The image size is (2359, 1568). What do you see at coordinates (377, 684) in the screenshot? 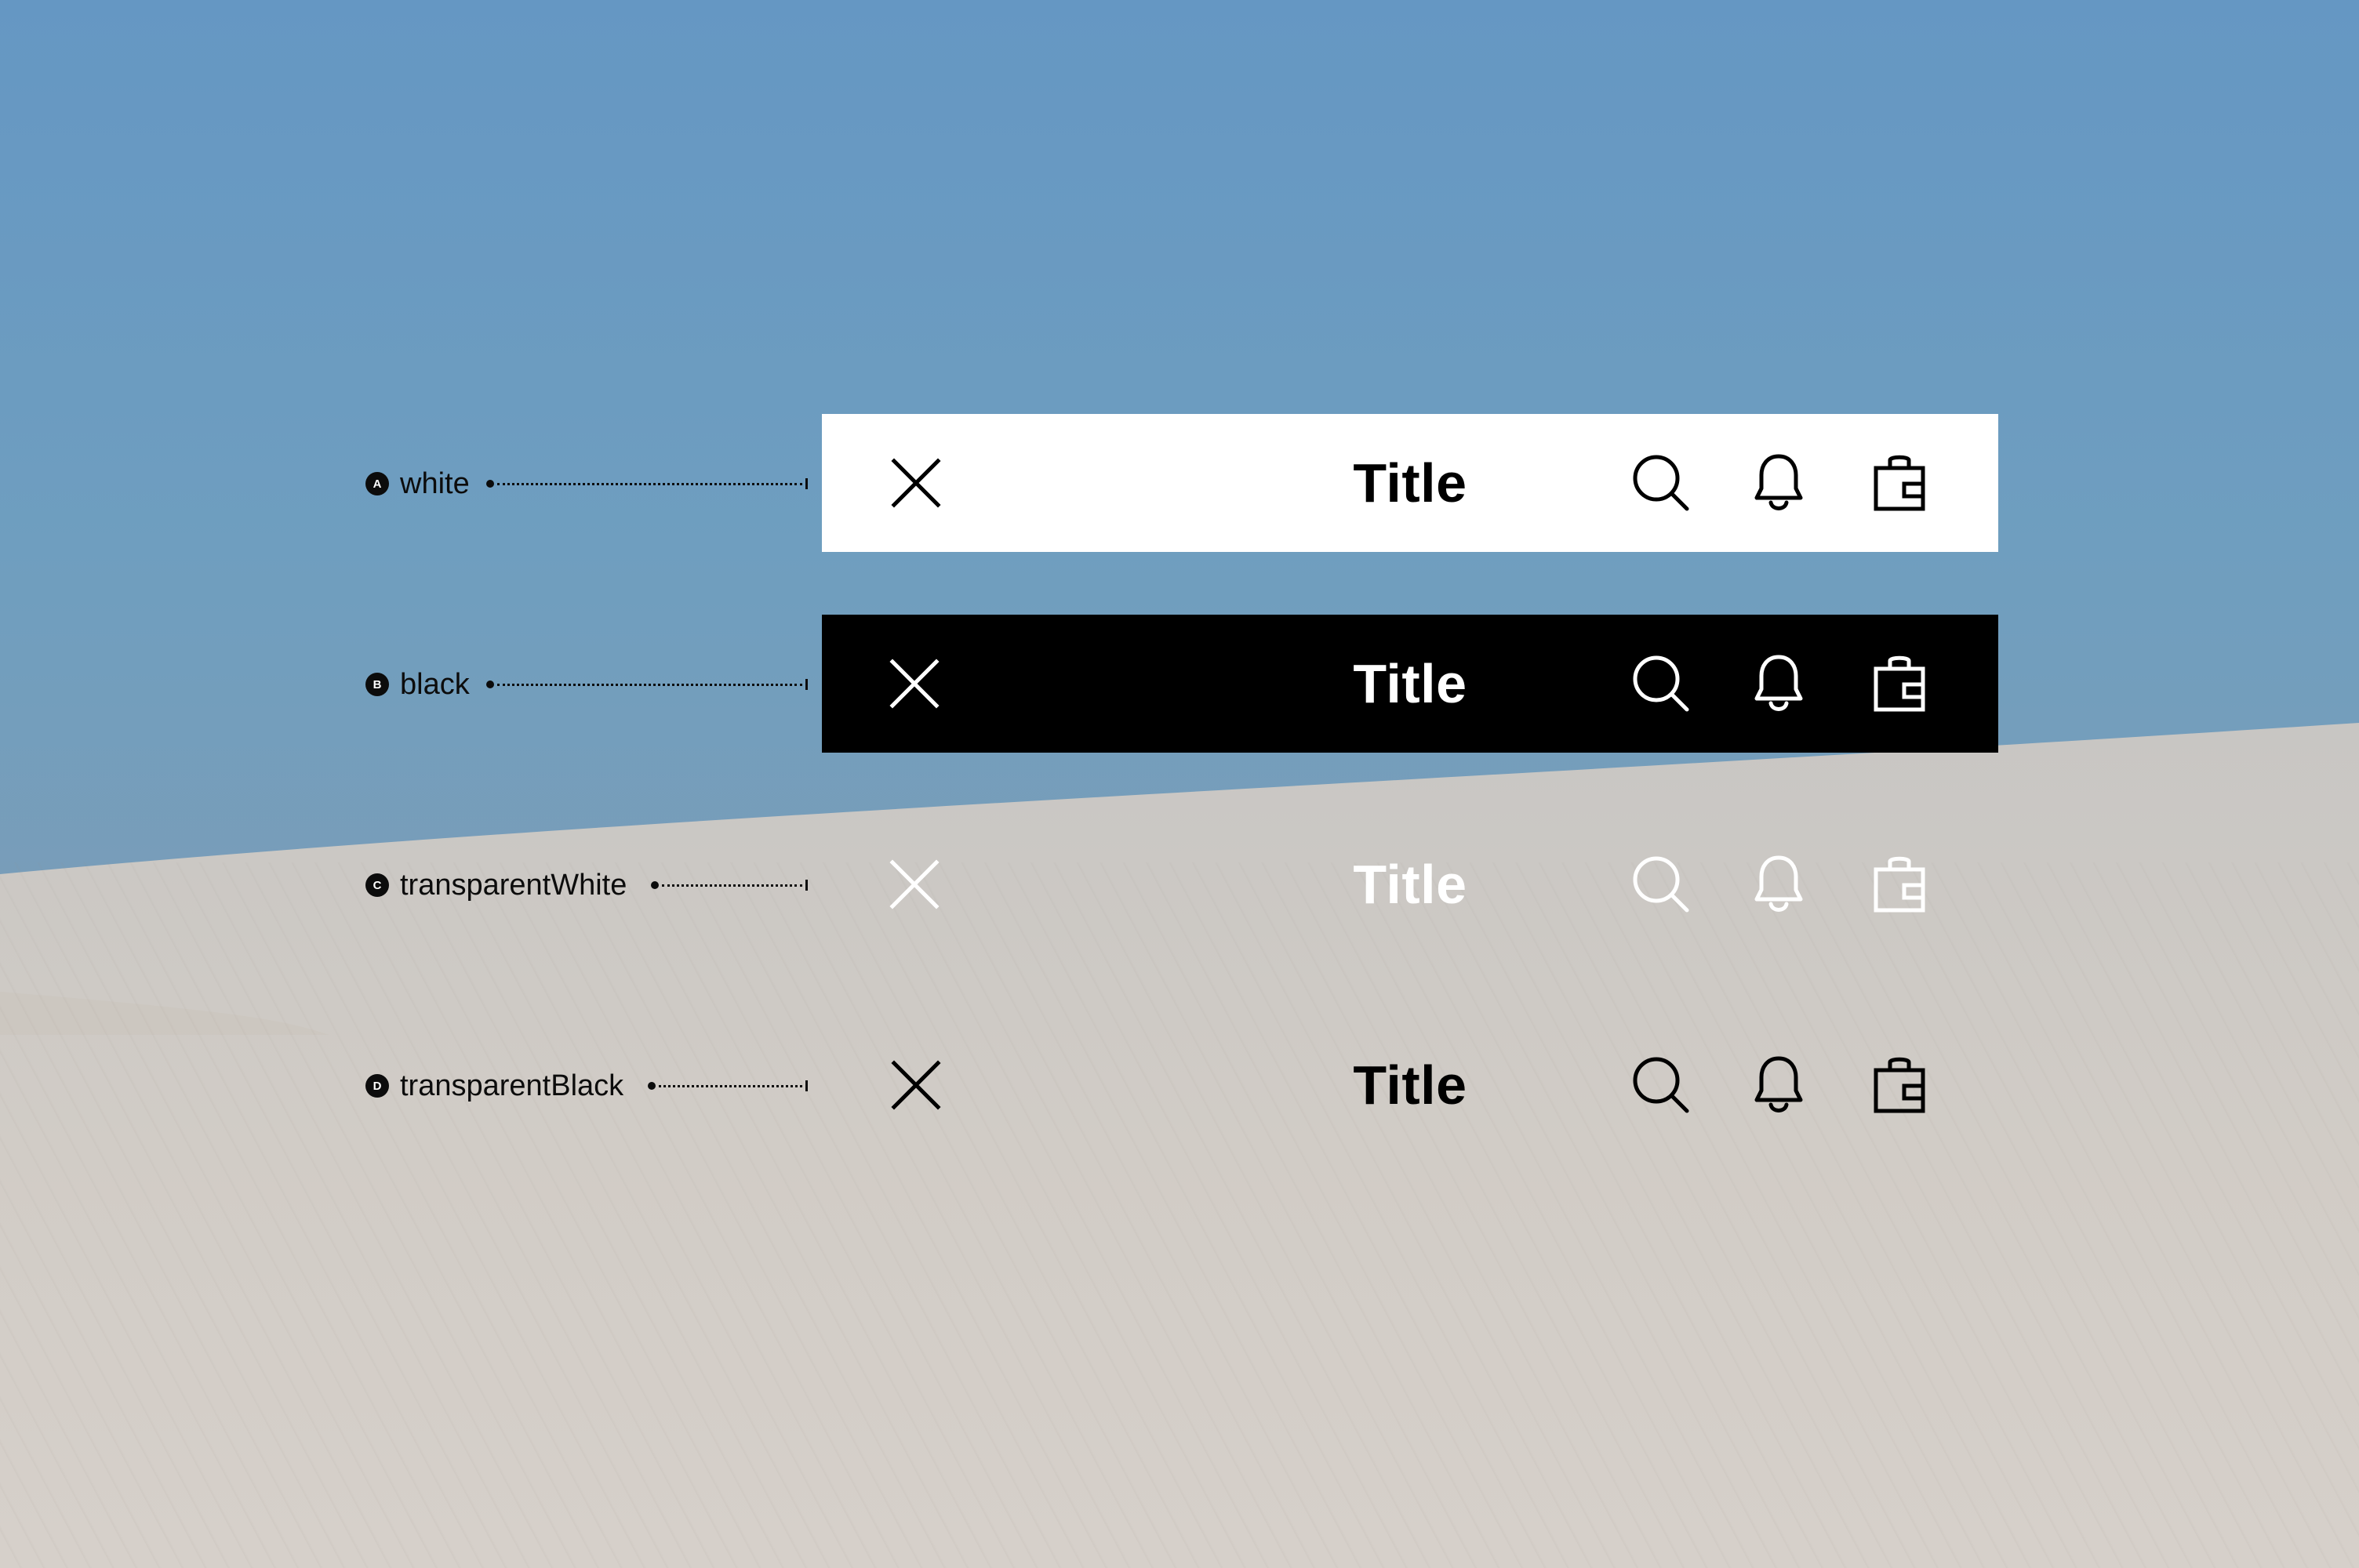
I see `variant-badge: B` at bounding box center [377, 684].